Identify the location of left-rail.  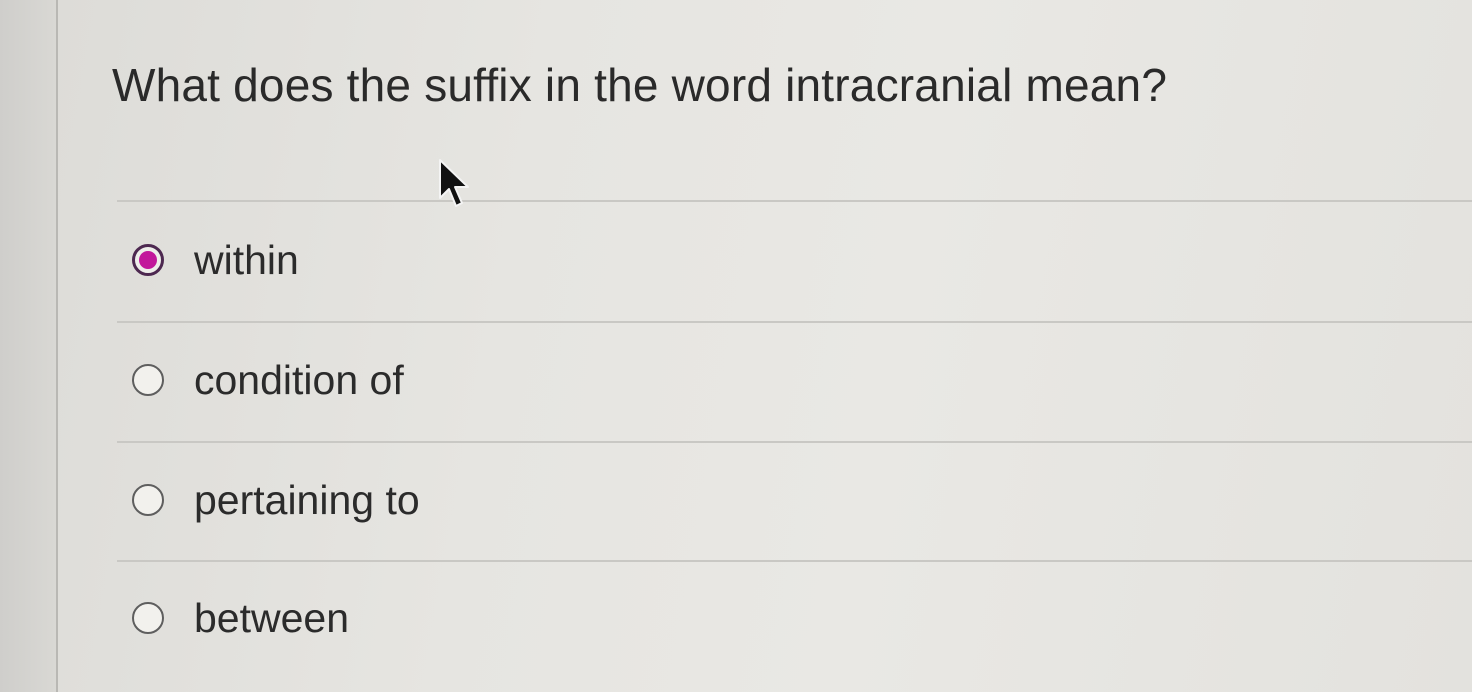
(29, 346).